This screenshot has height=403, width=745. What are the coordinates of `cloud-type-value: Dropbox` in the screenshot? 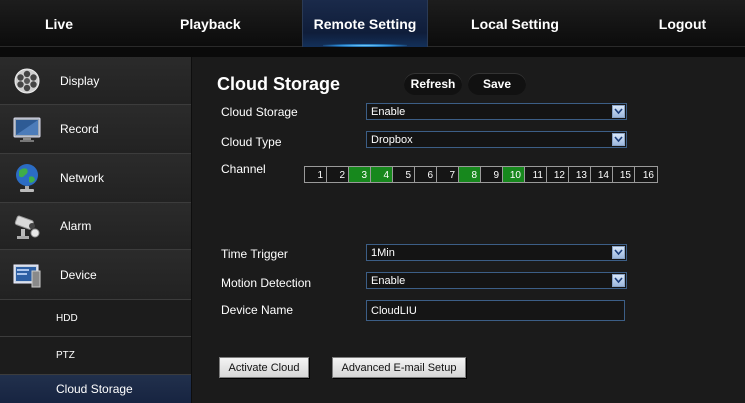 It's located at (392, 139).